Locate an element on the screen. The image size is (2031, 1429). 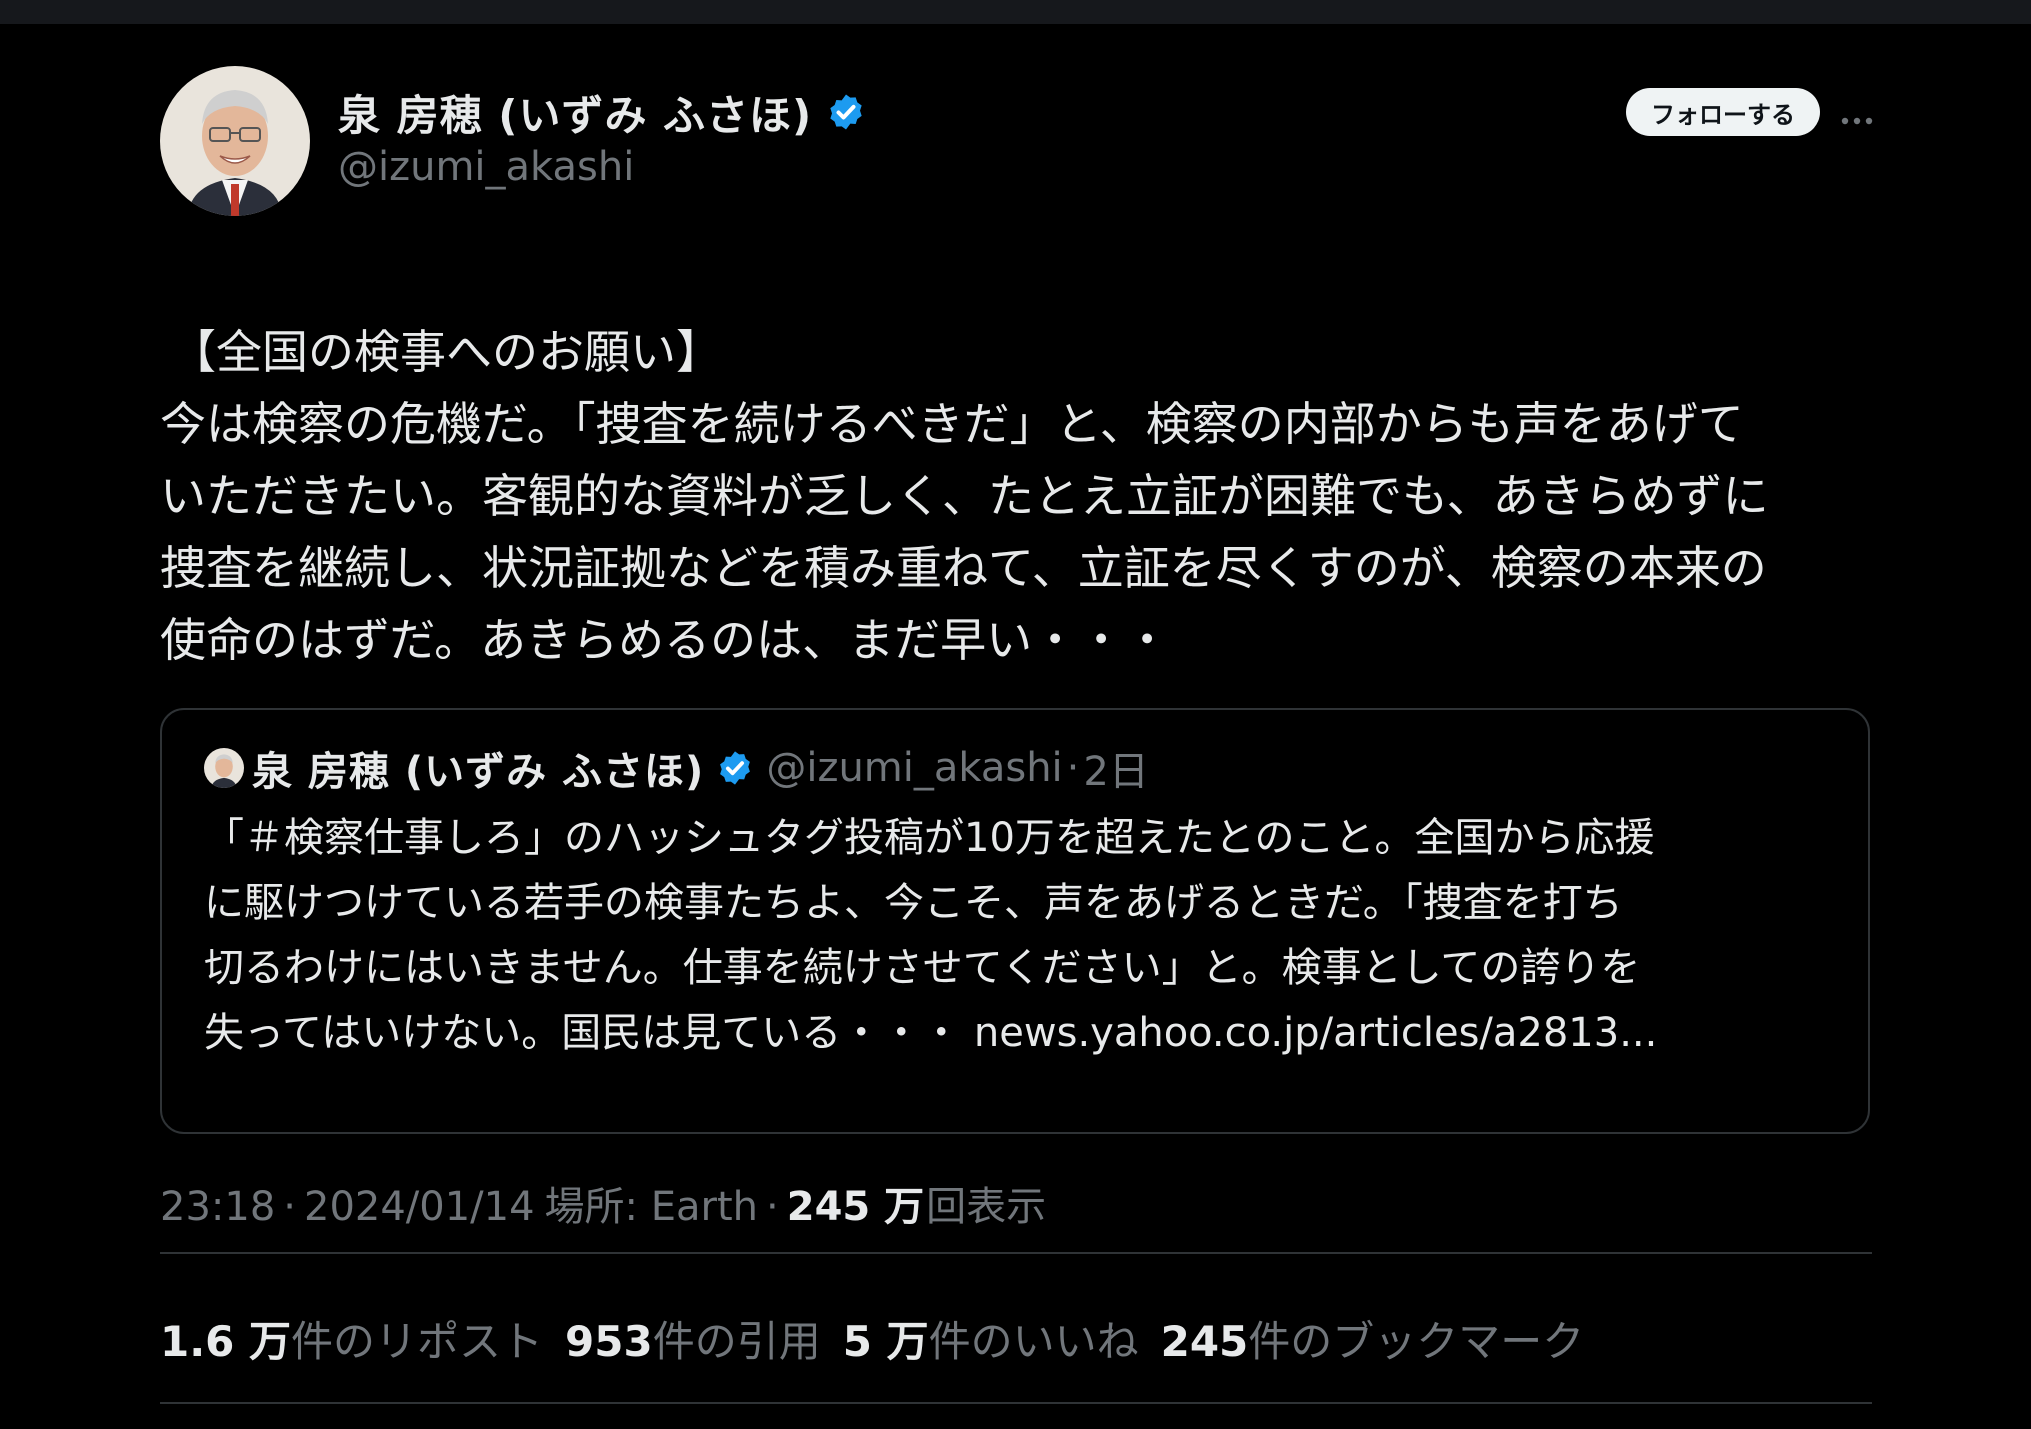
quoted-text-last: 失ってはいけない。国民は見ている・・・ is located at coordinates (589, 1033).